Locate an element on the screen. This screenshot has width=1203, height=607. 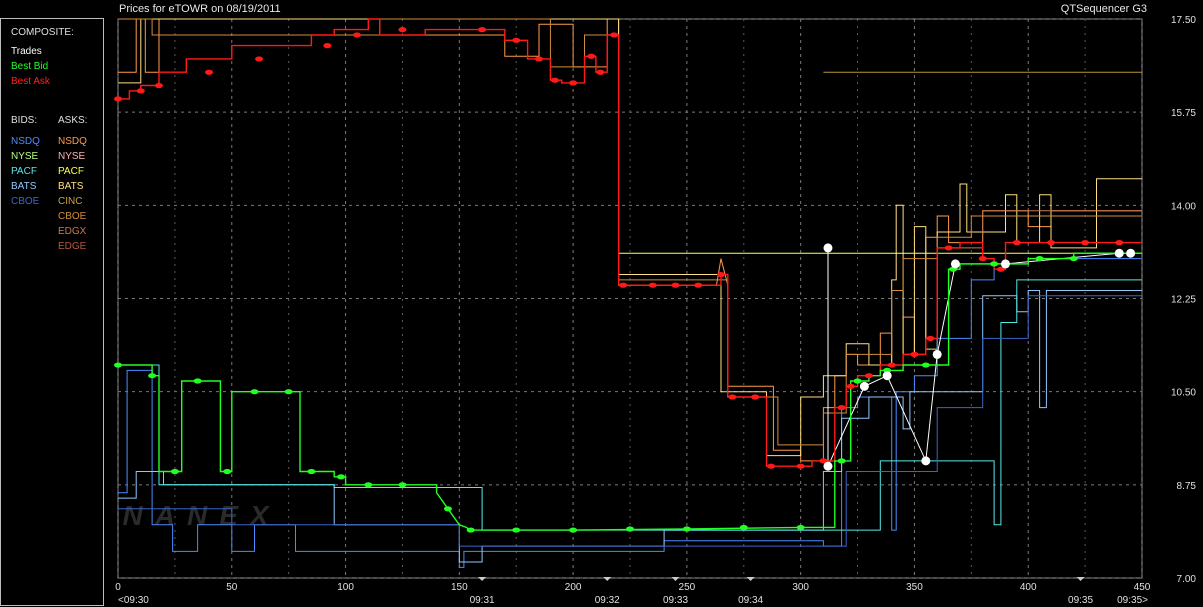
x-tick-label: 0 is located at coordinates (118, 587).